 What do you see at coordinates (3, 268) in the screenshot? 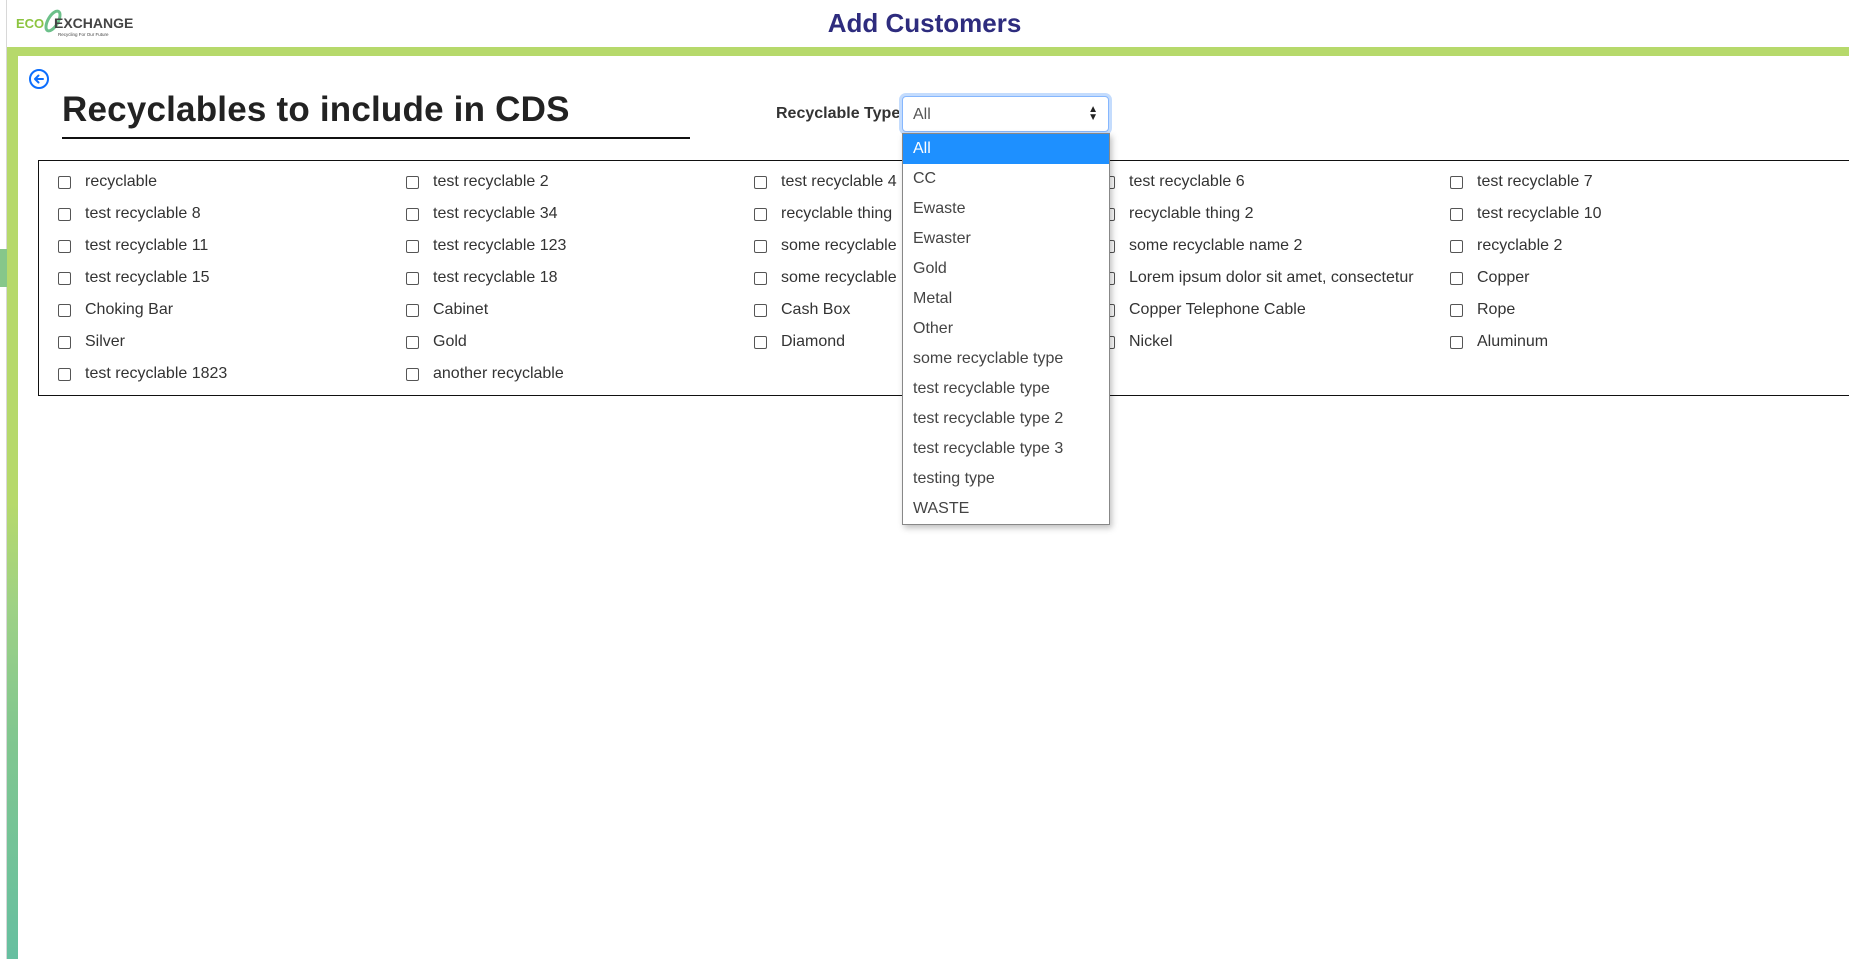
I see `sidebar-tab` at bounding box center [3, 268].